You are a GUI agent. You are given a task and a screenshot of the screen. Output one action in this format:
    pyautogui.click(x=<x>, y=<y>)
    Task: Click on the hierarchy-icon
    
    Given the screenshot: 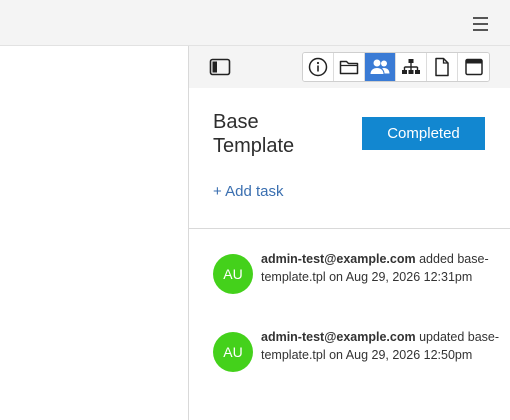 What is the action you would take?
    pyautogui.click(x=411, y=66)
    